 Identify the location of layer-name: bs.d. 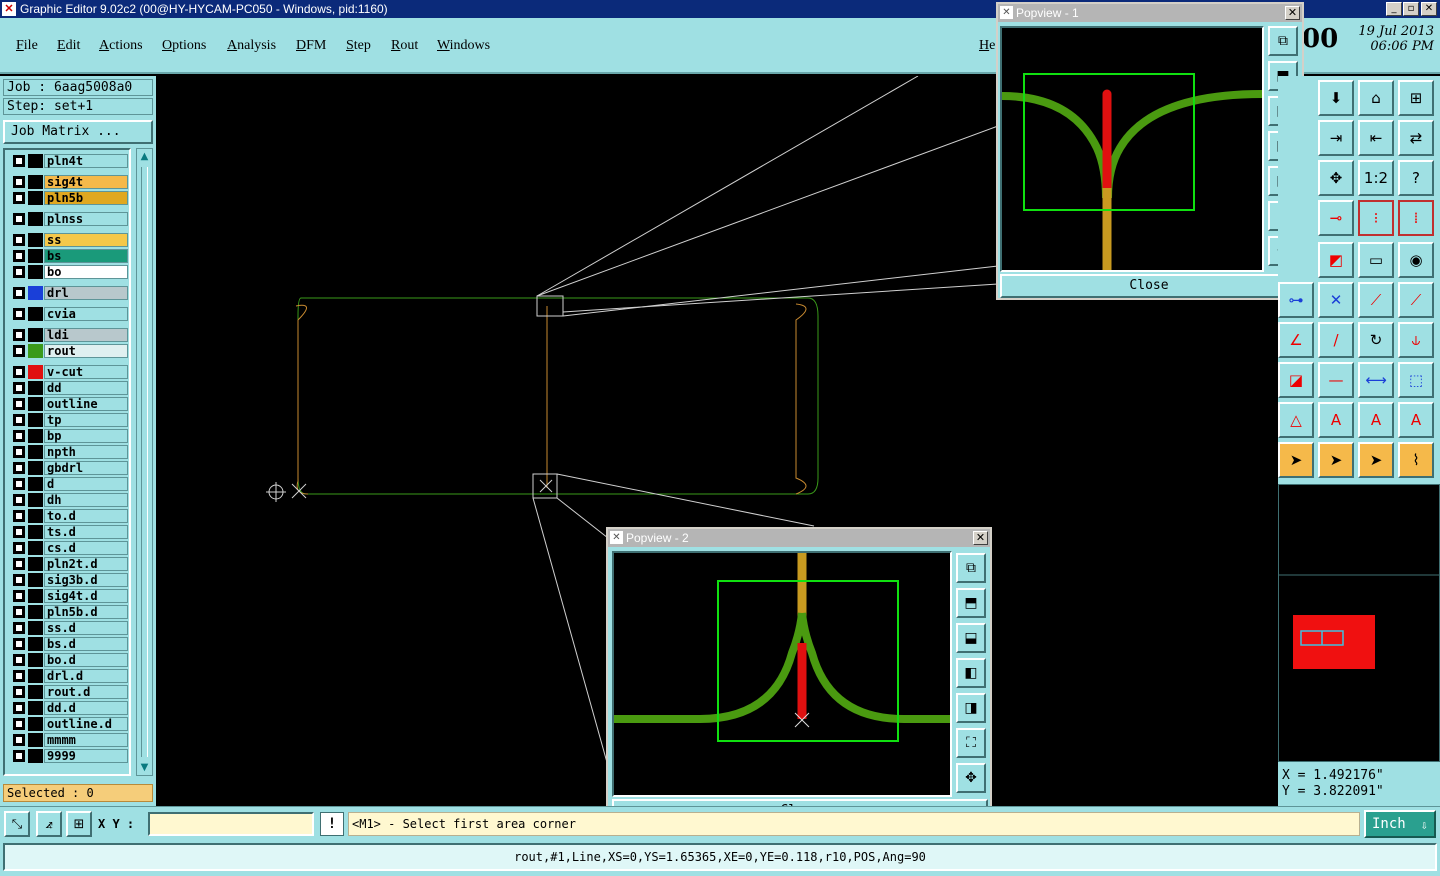
(86, 644).